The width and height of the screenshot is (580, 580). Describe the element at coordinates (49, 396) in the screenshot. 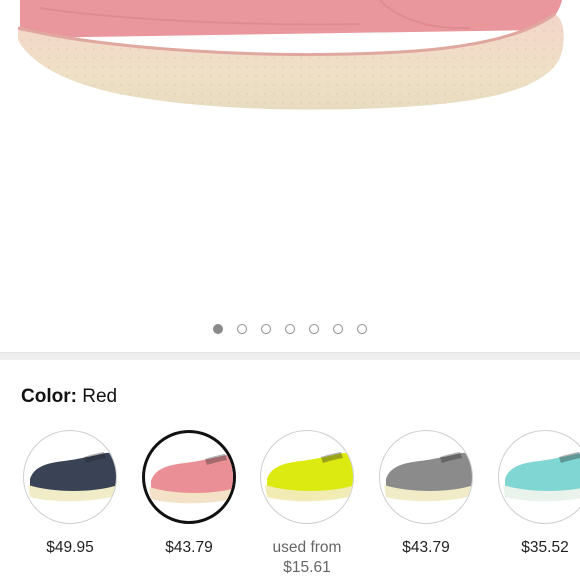

I see `color-label-key: Color:` at that location.